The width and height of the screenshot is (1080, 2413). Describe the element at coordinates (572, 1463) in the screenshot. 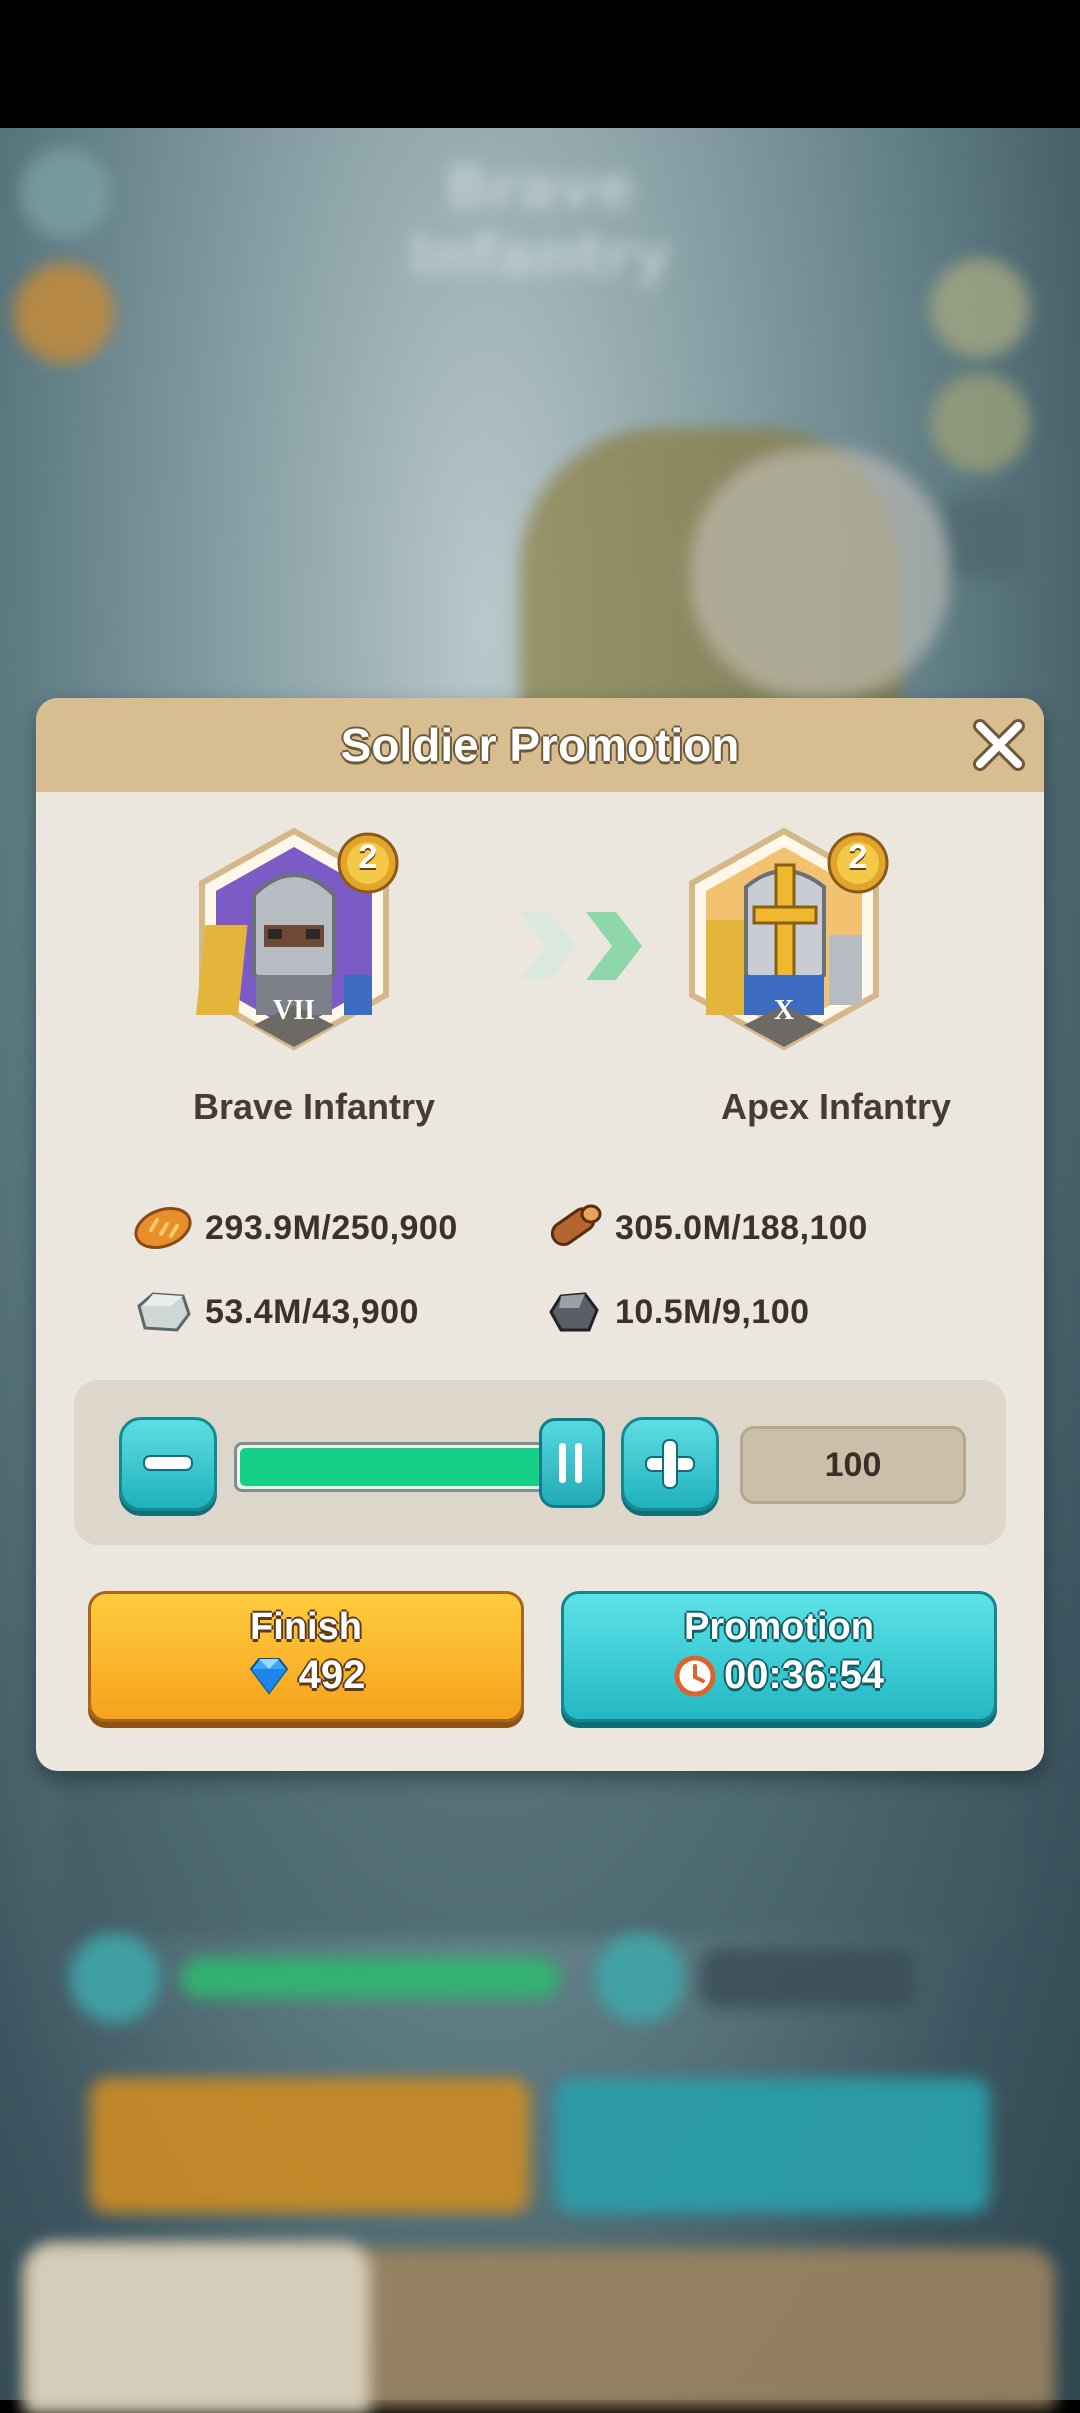

I see `slider-thumb` at that location.